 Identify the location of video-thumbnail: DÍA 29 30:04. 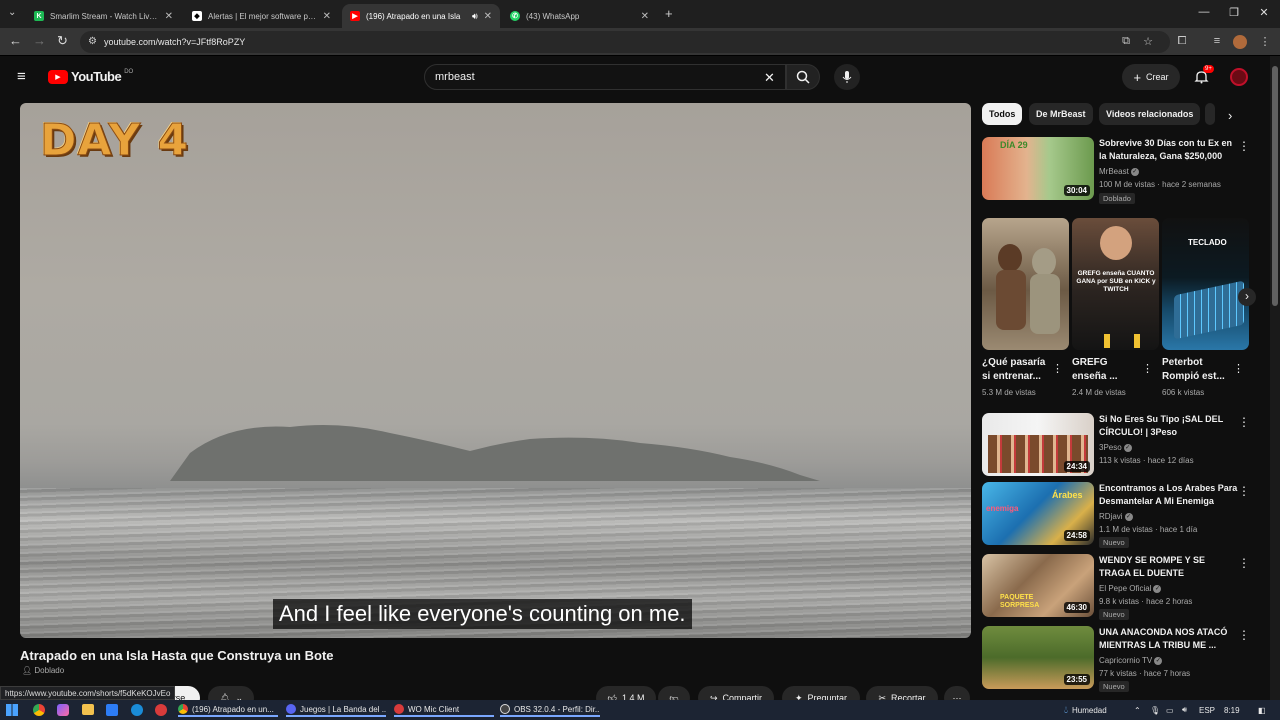
(1038, 168).